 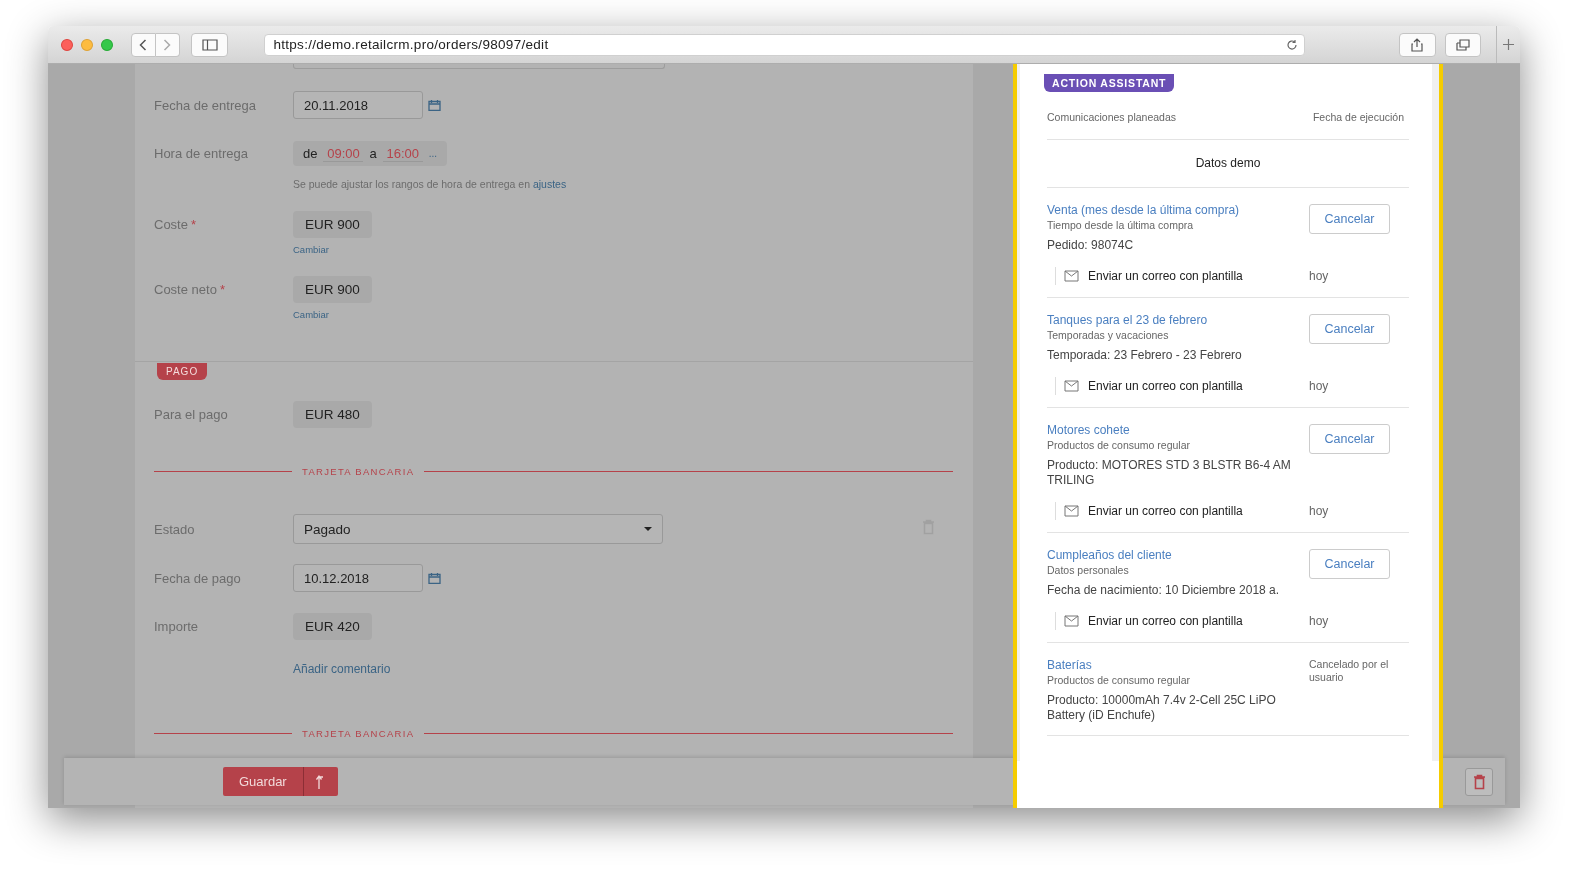 What do you see at coordinates (1349, 671) in the screenshot?
I see `status-text: Cancelado por el usuario` at bounding box center [1349, 671].